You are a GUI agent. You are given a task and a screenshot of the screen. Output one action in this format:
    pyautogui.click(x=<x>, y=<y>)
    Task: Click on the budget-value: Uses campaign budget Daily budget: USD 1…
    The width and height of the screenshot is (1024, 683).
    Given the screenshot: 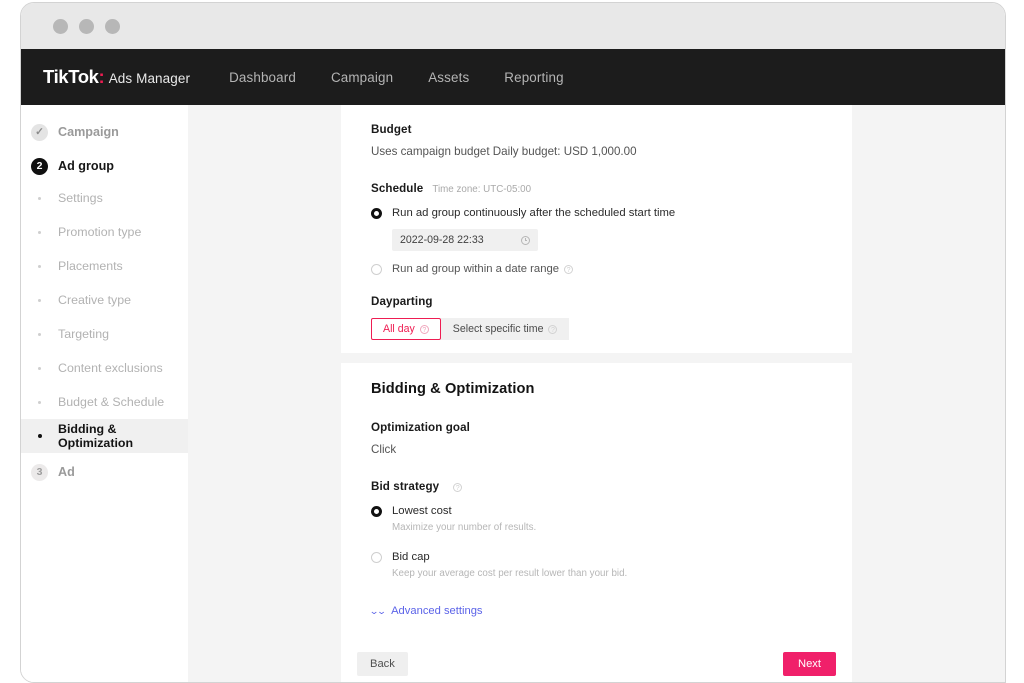 What is the action you would take?
    pyautogui.click(x=504, y=151)
    